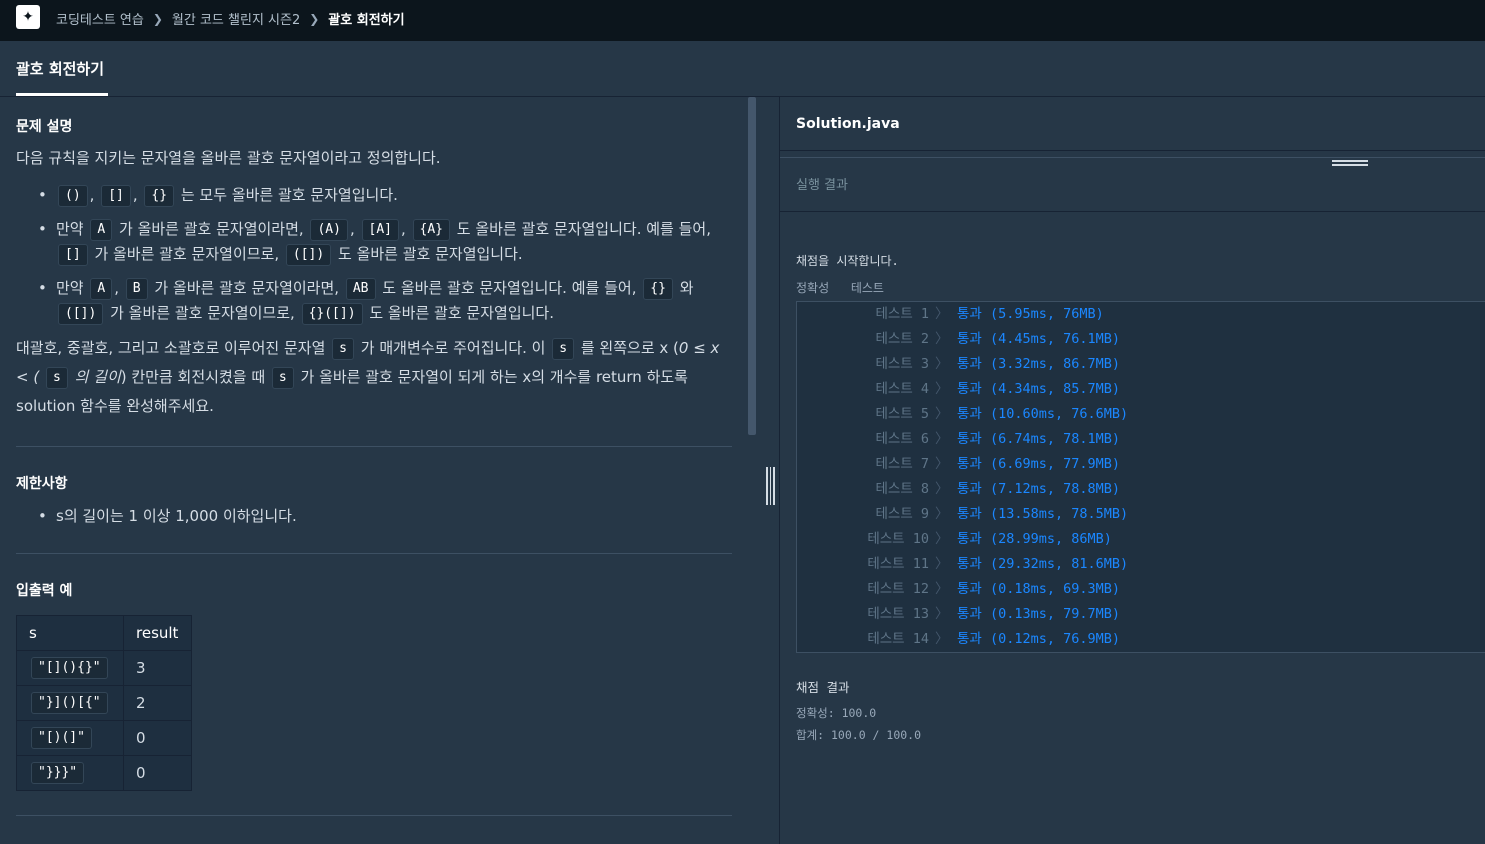 This screenshot has height=844, width=1485. Describe the element at coordinates (629, 348) in the screenshot. I see `statement-text: 를 왼쪽으로 x (` at that location.